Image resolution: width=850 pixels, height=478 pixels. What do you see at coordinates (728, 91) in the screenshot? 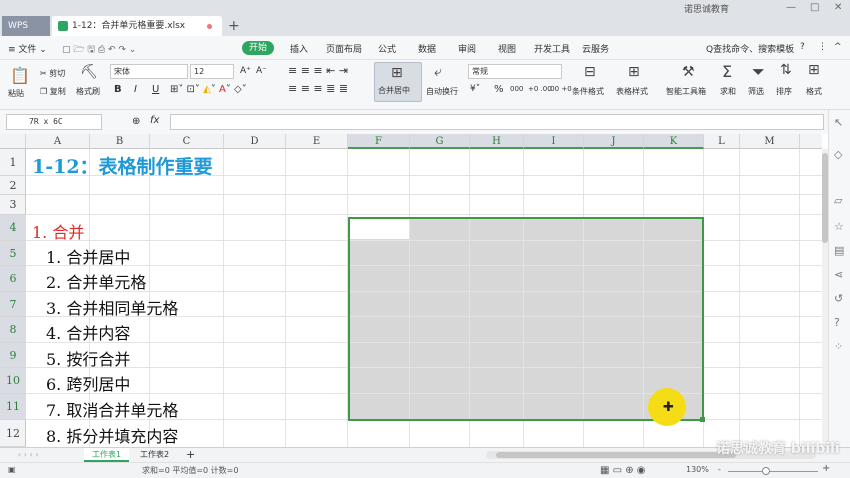
I see `sum-button: 求和` at bounding box center [728, 91].